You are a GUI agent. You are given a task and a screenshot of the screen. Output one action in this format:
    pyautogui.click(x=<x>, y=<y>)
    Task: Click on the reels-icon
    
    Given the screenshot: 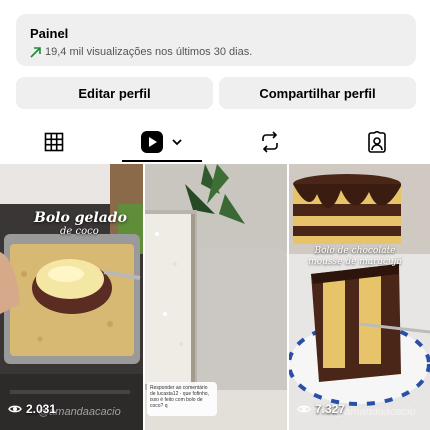 What is the action you would take?
    pyautogui.click(x=151, y=142)
    